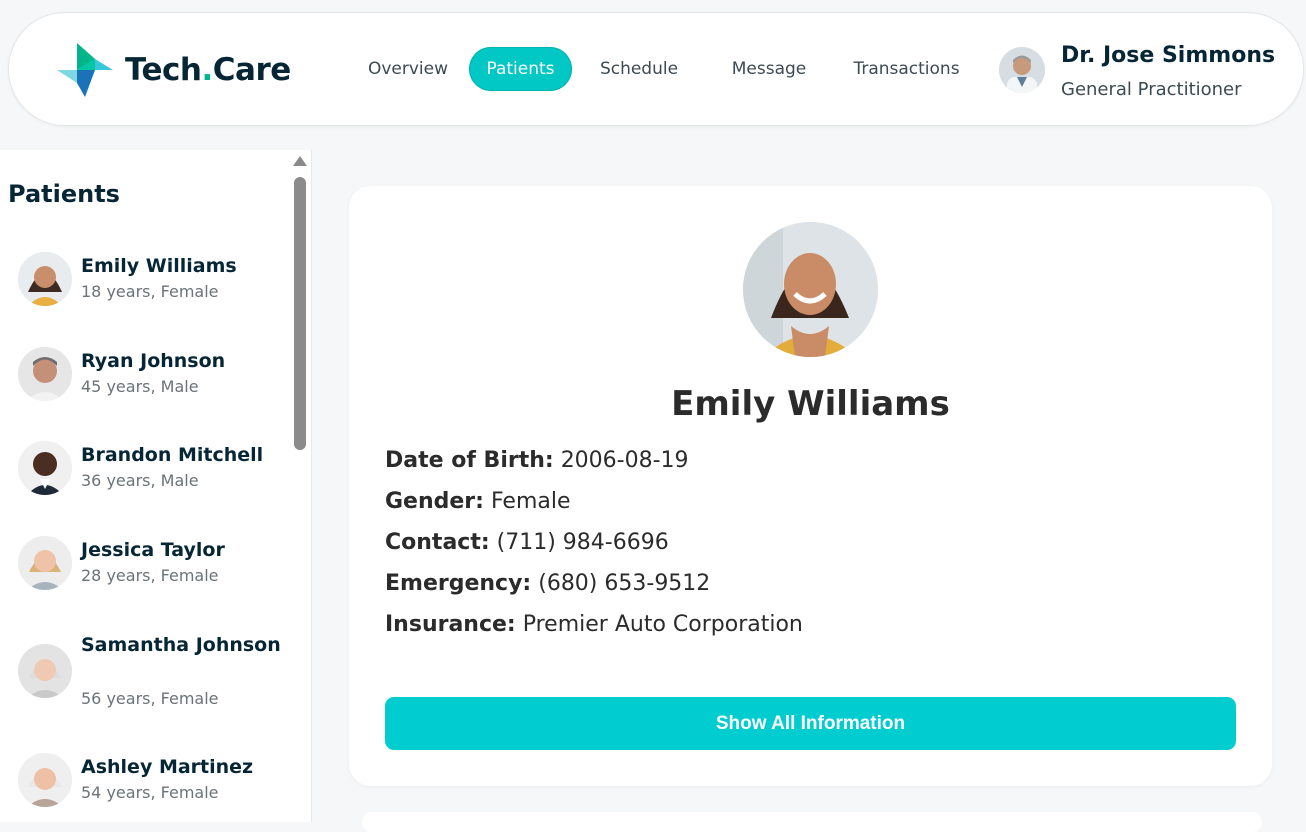 The image size is (1306, 832). Describe the element at coordinates (530, 501) in the screenshot. I see `gender-value: Female` at that location.